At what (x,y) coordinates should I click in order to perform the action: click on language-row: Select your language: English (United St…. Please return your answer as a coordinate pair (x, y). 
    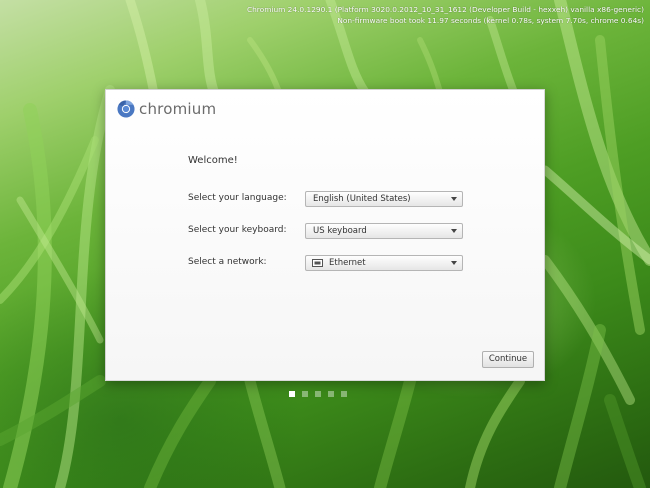
    Looking at the image, I should click on (326, 200).